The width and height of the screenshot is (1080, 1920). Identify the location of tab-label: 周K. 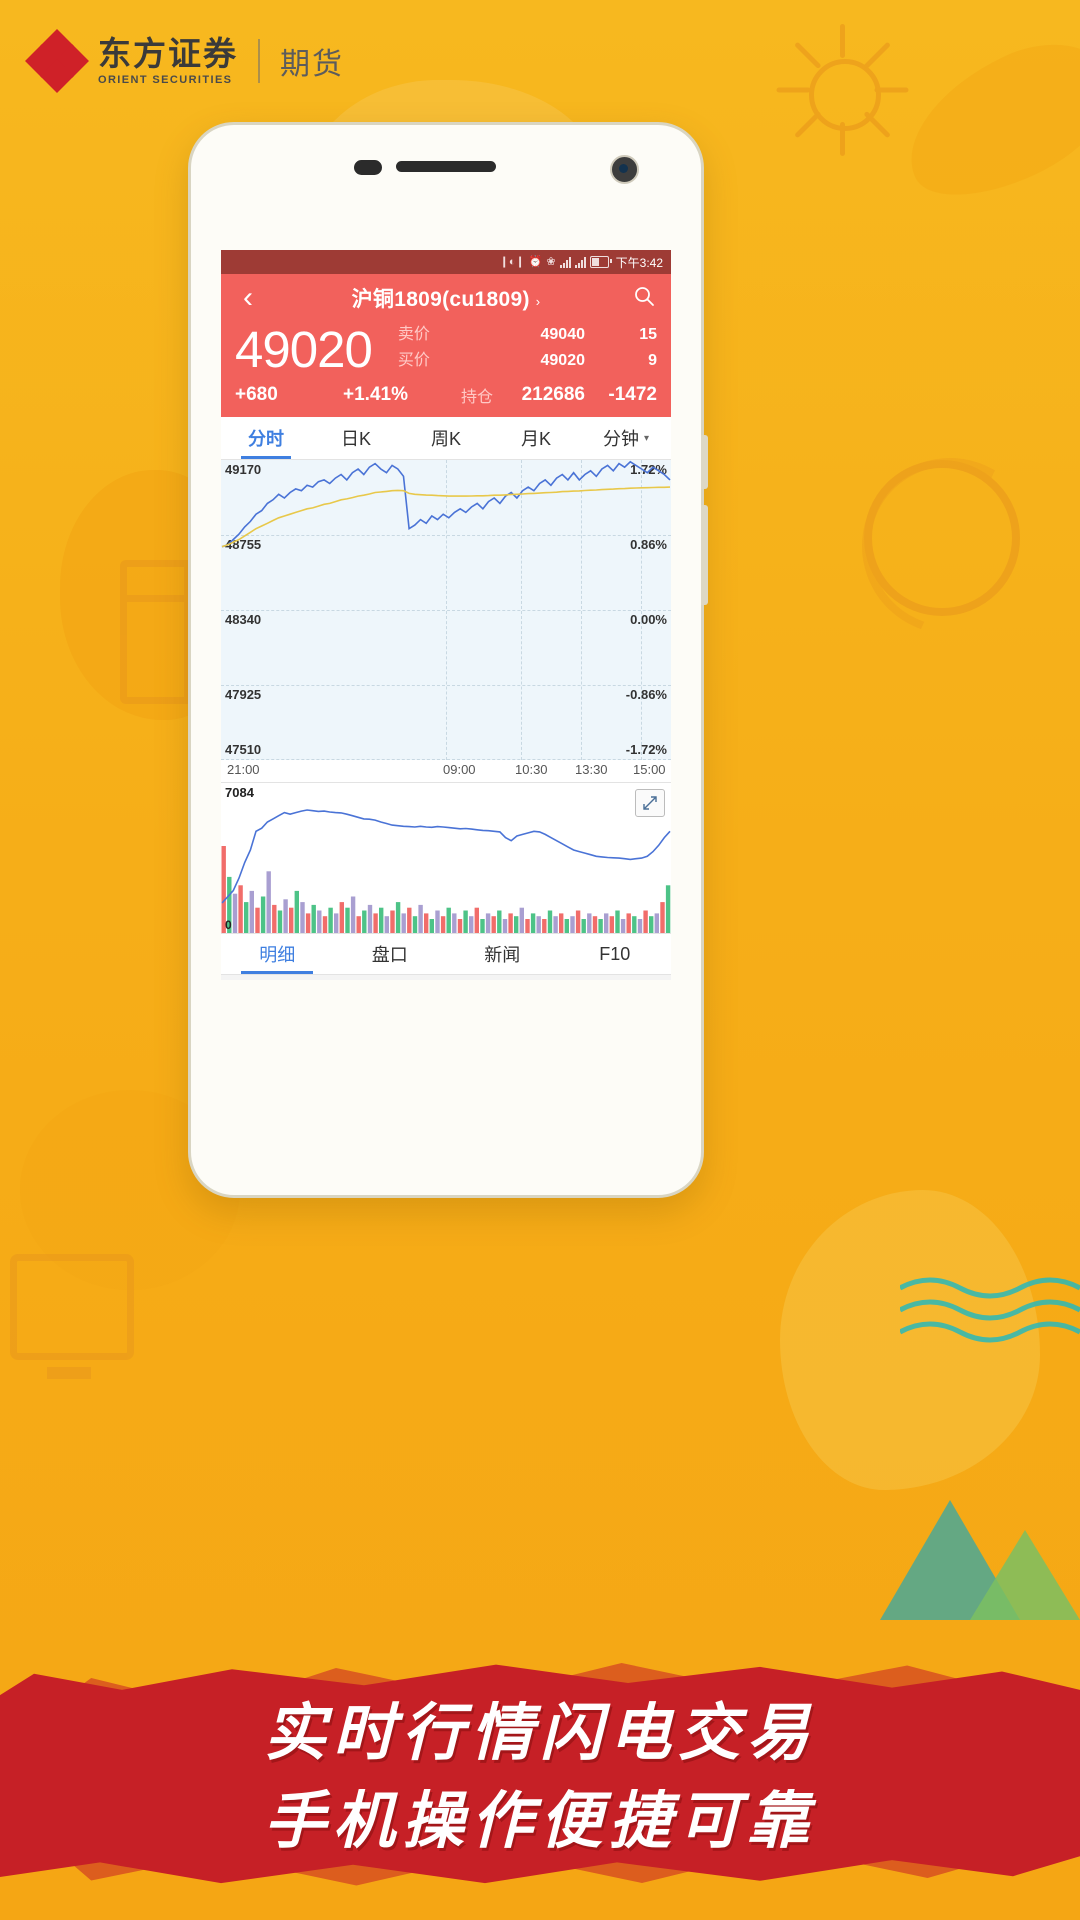
(445, 439).